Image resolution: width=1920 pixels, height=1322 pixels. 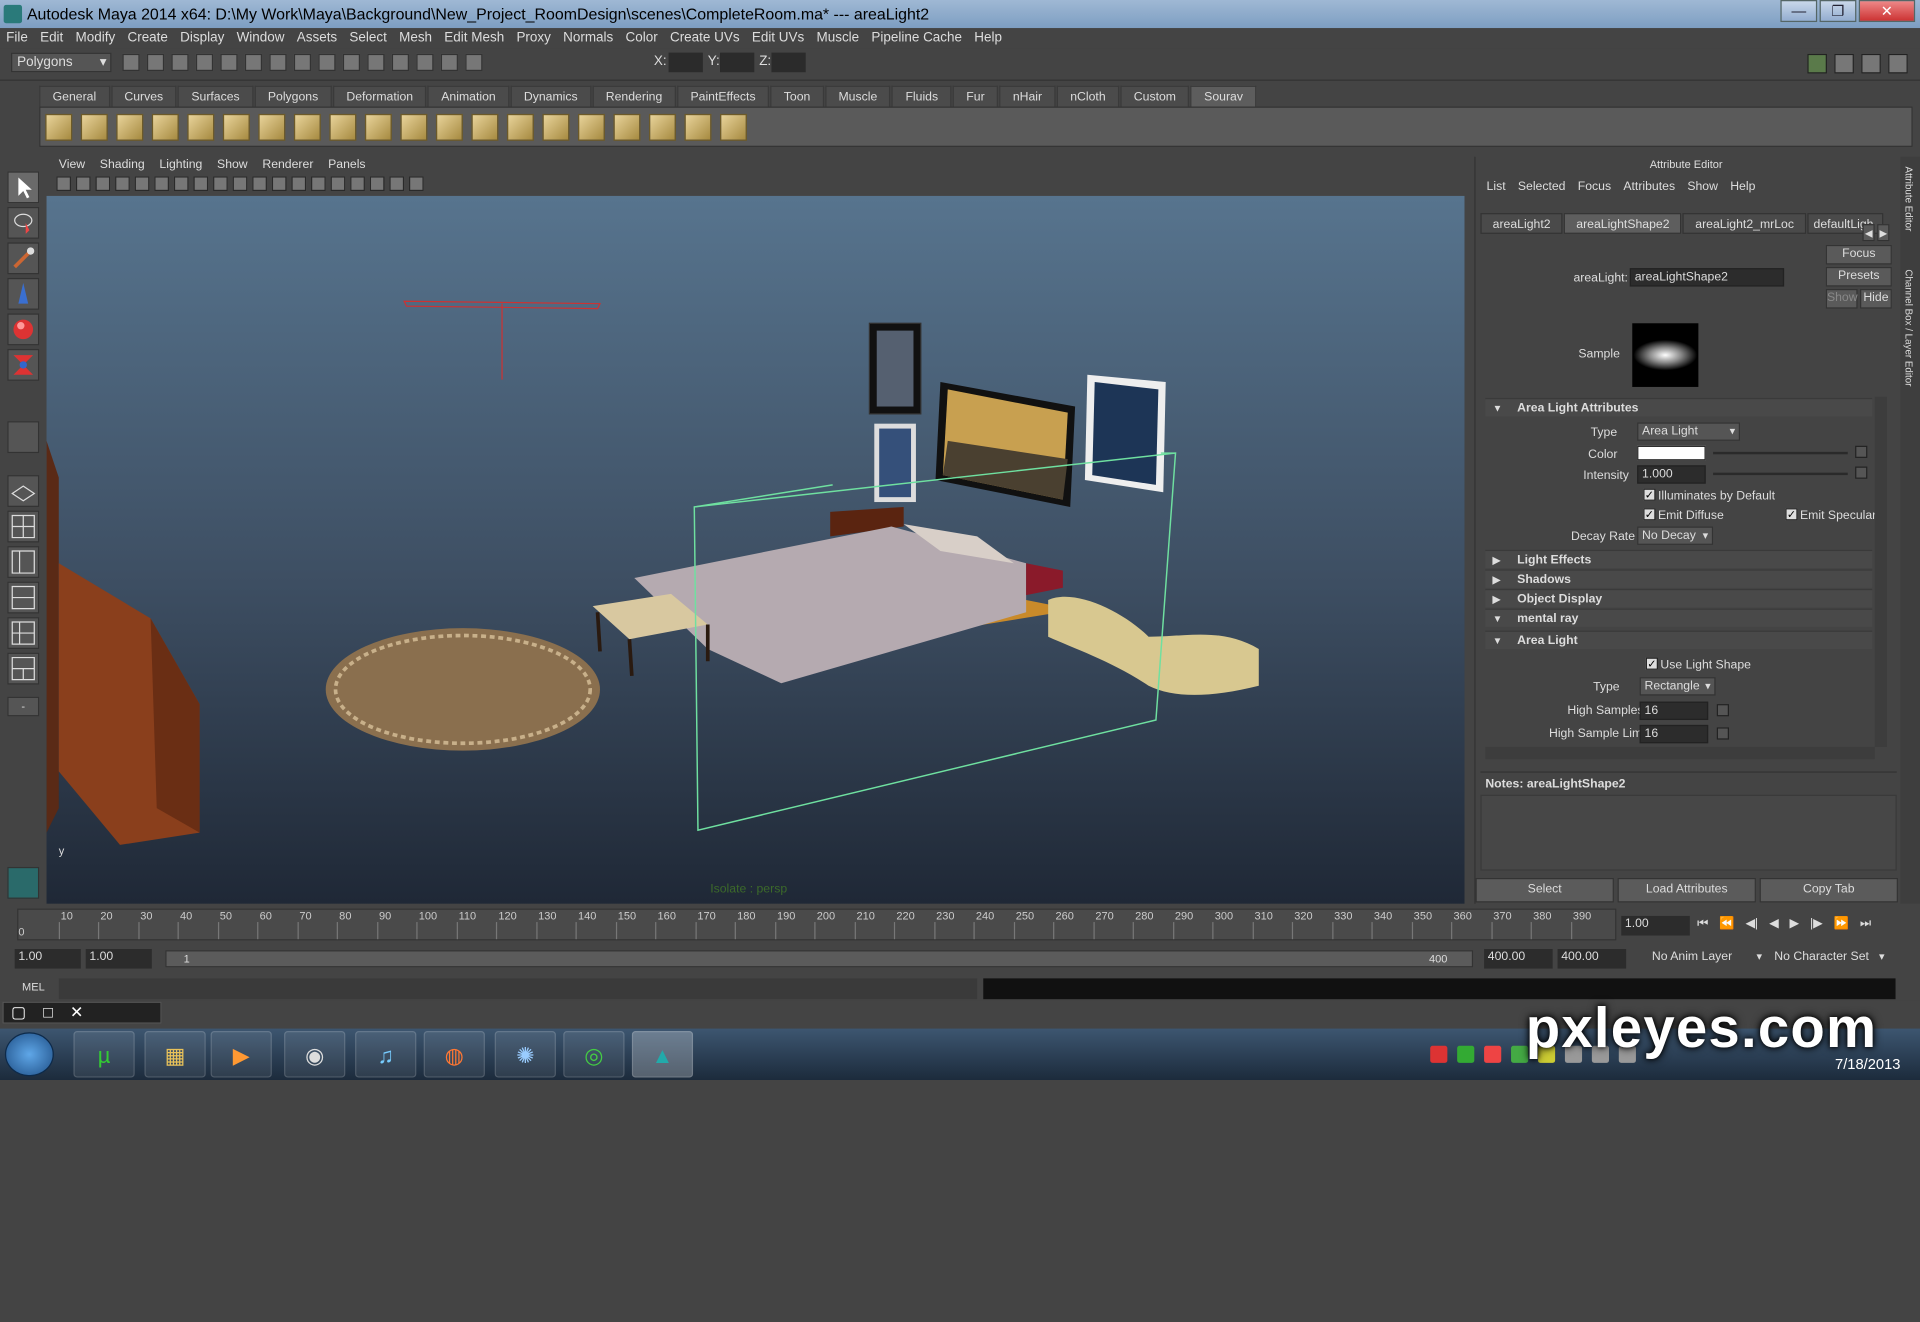 I want to click on shelf-tab-fur: Fur, so click(x=975, y=96).